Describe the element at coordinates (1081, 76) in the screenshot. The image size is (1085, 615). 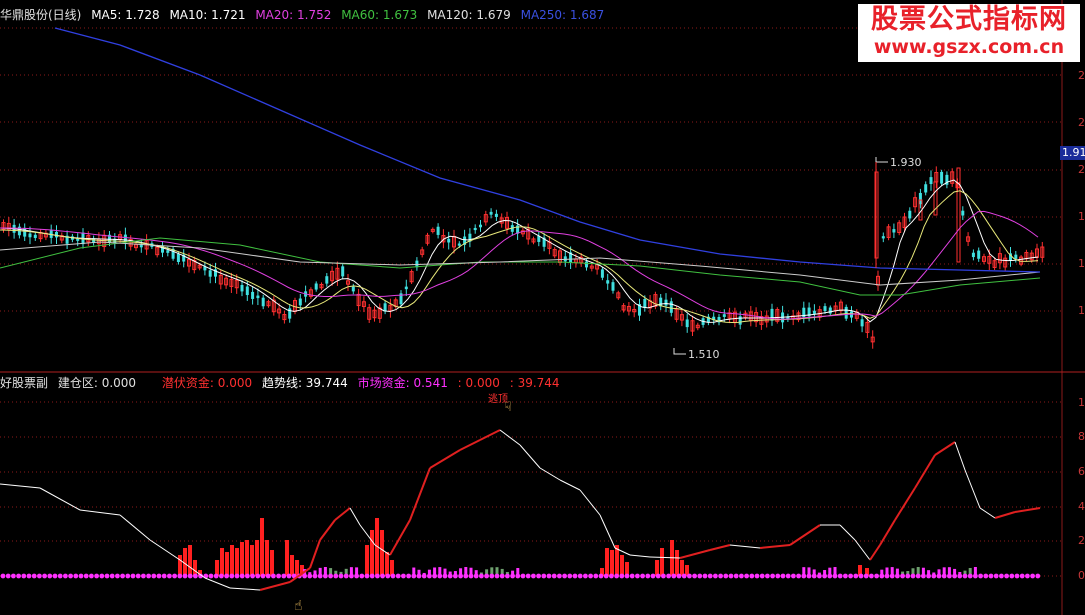
I see `price-axis-label: 2` at that location.